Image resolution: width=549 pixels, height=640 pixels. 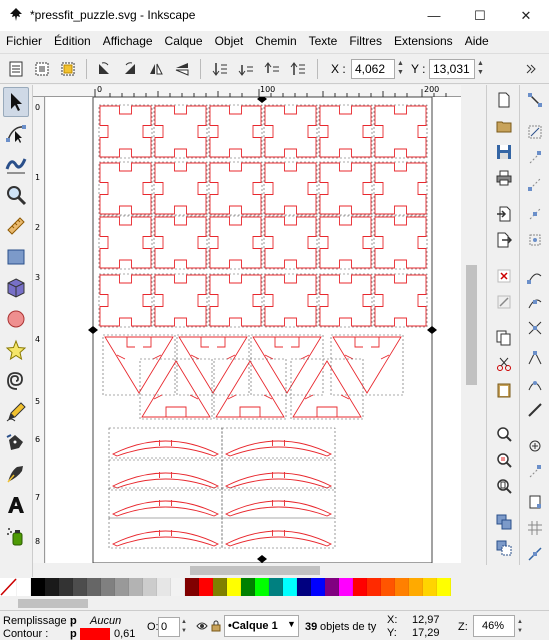 What do you see at coordinates (16, 505) in the screenshot?
I see `text-tool` at bounding box center [16, 505].